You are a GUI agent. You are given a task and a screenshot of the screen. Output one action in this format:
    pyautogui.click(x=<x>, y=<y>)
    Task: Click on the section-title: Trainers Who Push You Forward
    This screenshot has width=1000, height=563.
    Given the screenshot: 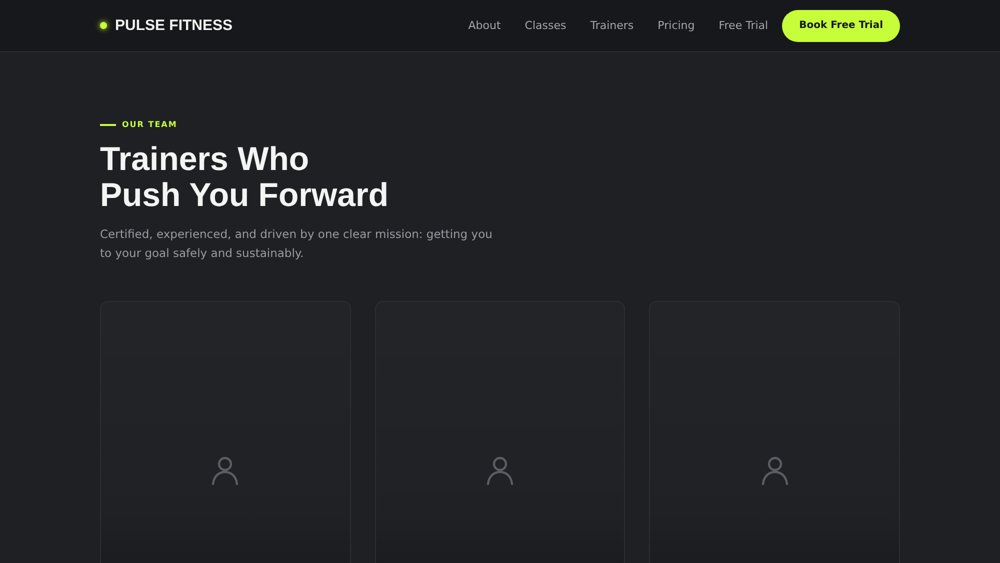 What is the action you would take?
    pyautogui.click(x=245, y=177)
    